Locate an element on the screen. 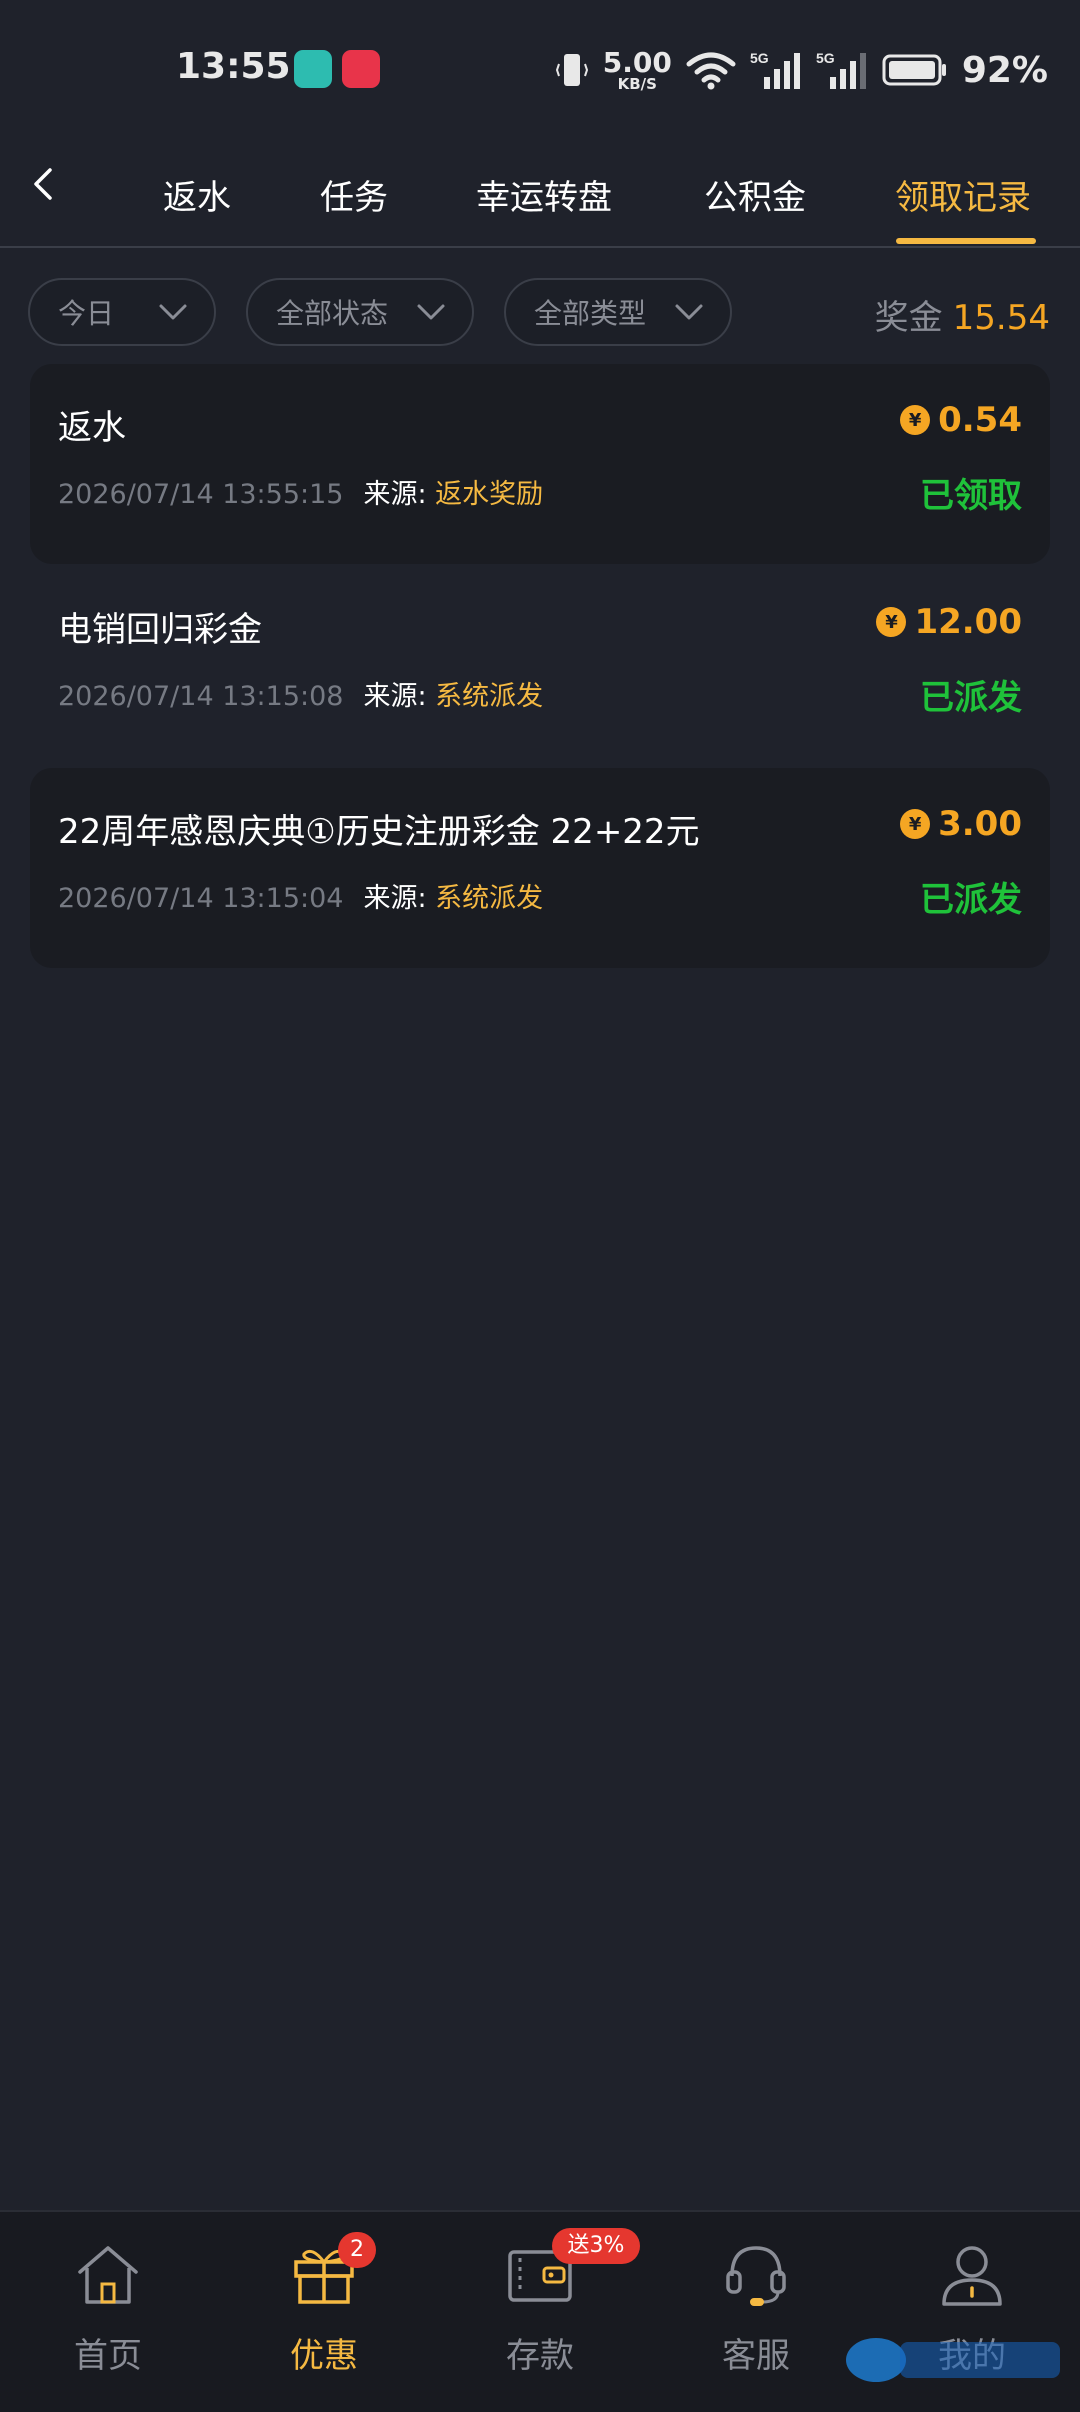 The width and height of the screenshot is (1080, 2412). type-filter-dropdown: 全部类型 is located at coordinates (618, 312).